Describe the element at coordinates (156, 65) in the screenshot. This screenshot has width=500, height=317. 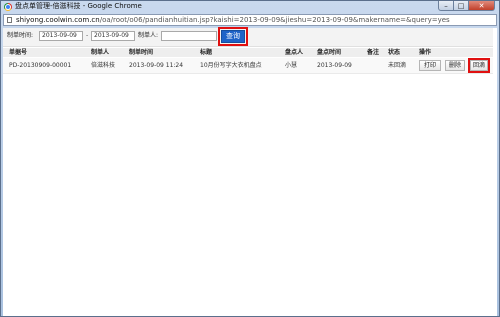
I see `cell-make-time: 2013-09-09 11:24` at that location.